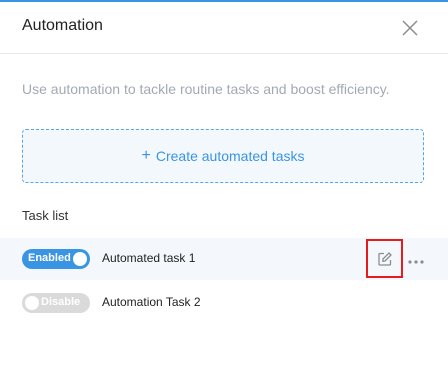  Describe the element at coordinates (230, 156) in the screenshot. I see `create-task-label: Create automated tasks` at that location.